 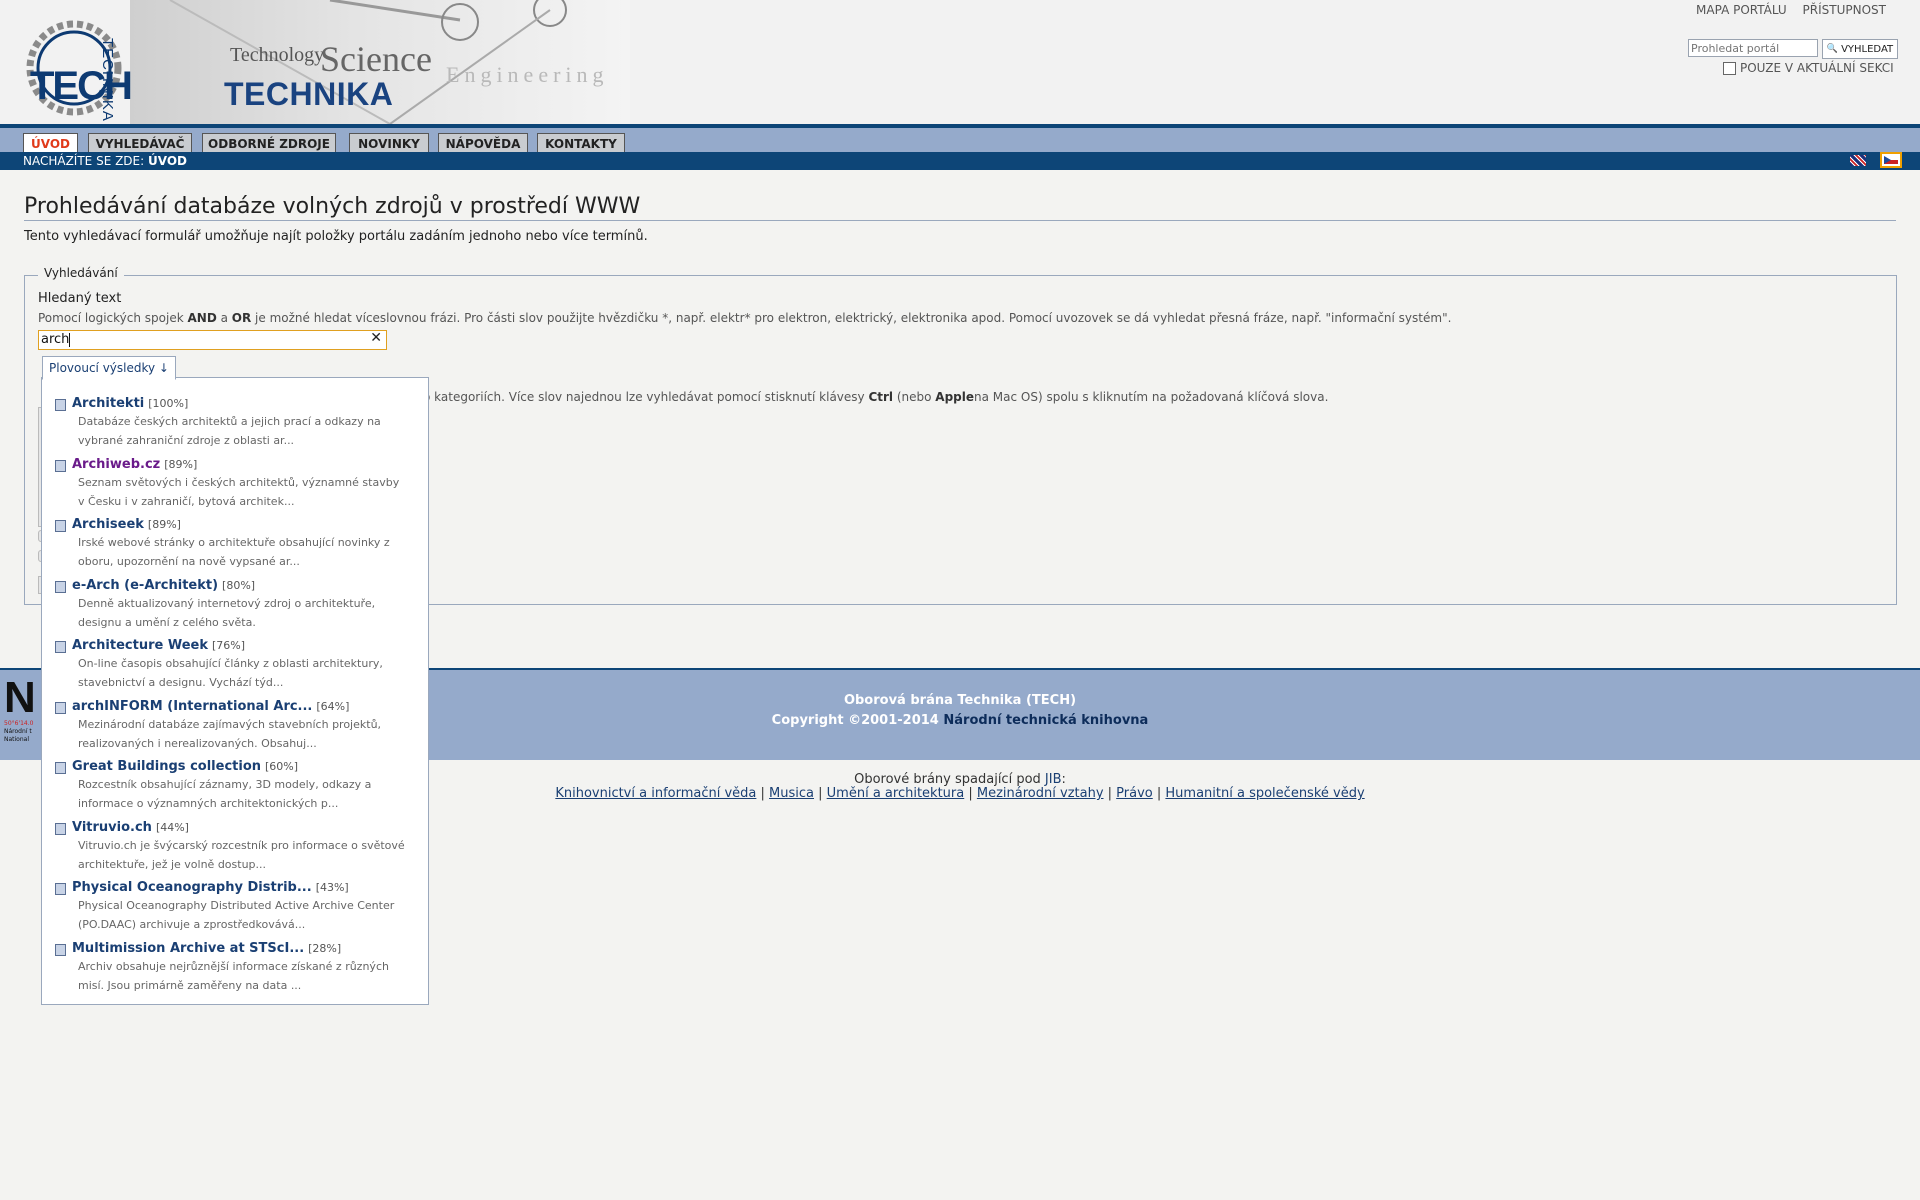 I want to click on live-result-score: [28%], so click(x=325, y=948).